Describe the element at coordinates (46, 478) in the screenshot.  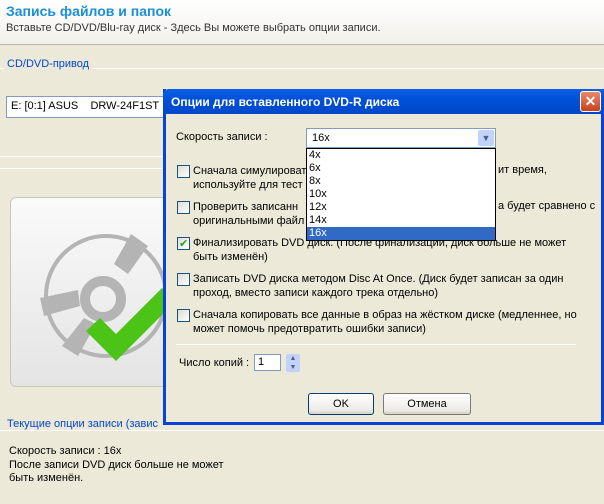
I see `current-note: быть изменён.` at that location.